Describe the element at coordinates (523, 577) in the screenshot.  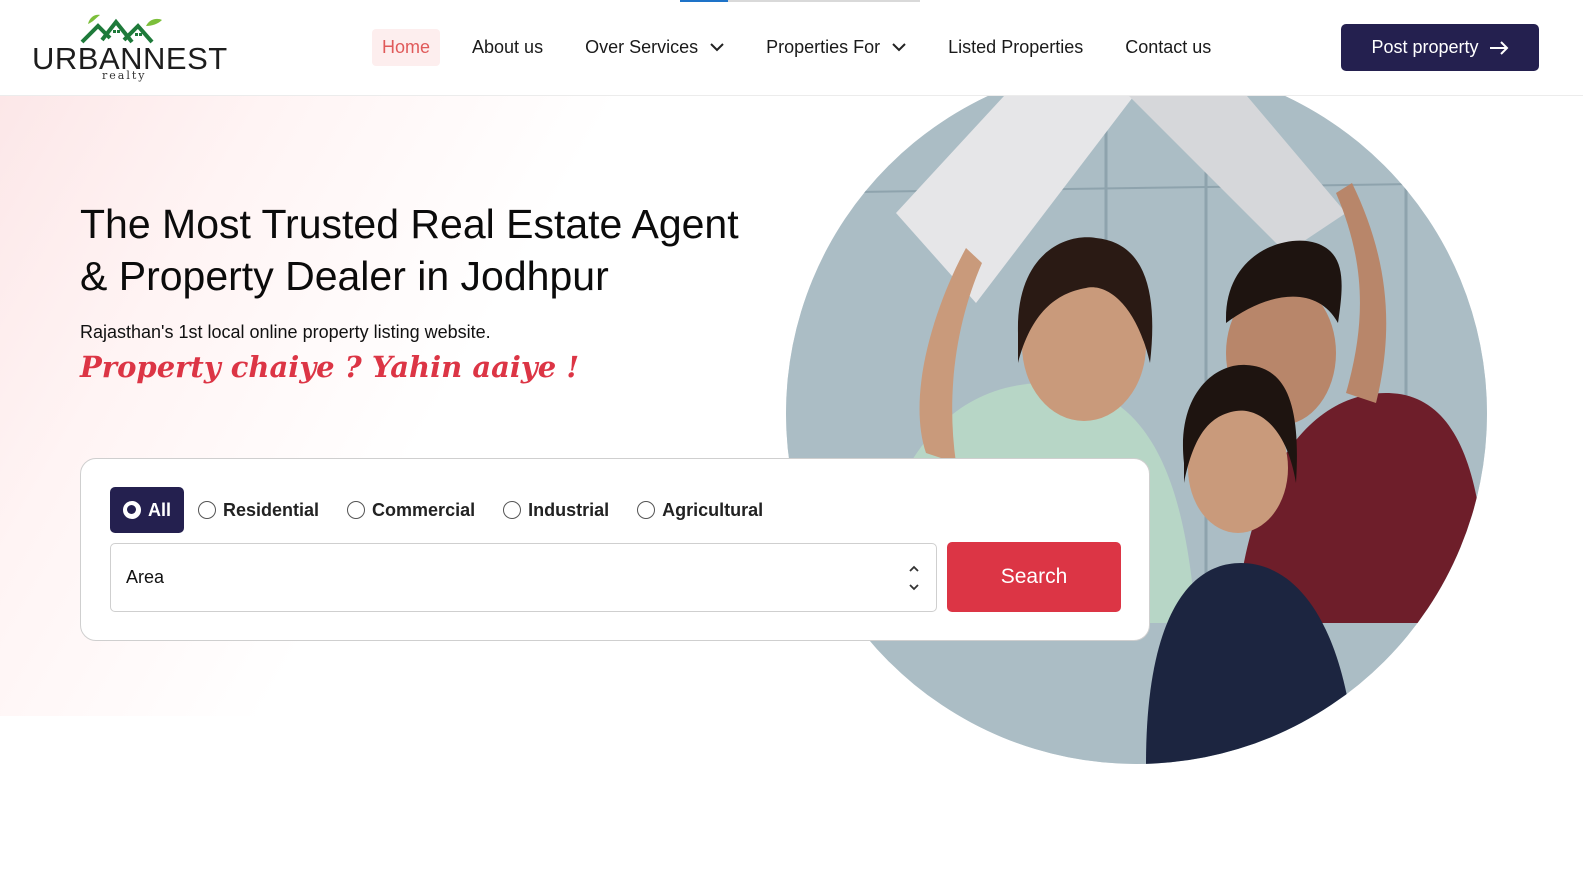
I see `area-select: Area` at that location.